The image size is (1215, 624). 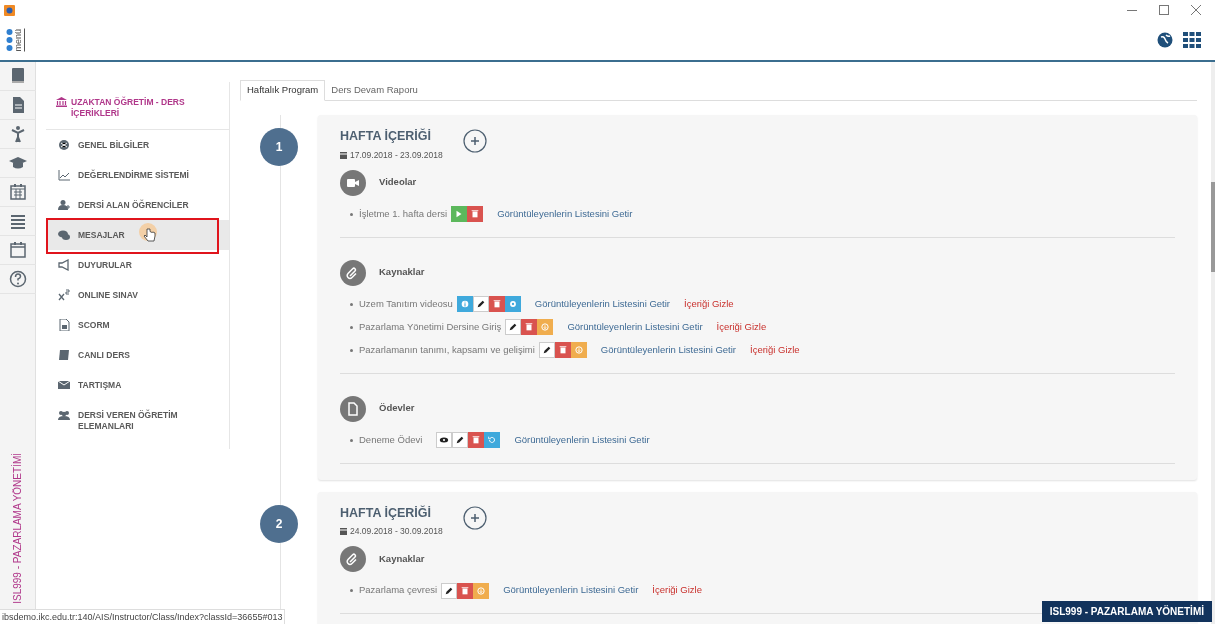 What do you see at coordinates (15, 40) in the screenshot?
I see `menu-logo: menü` at bounding box center [15, 40].